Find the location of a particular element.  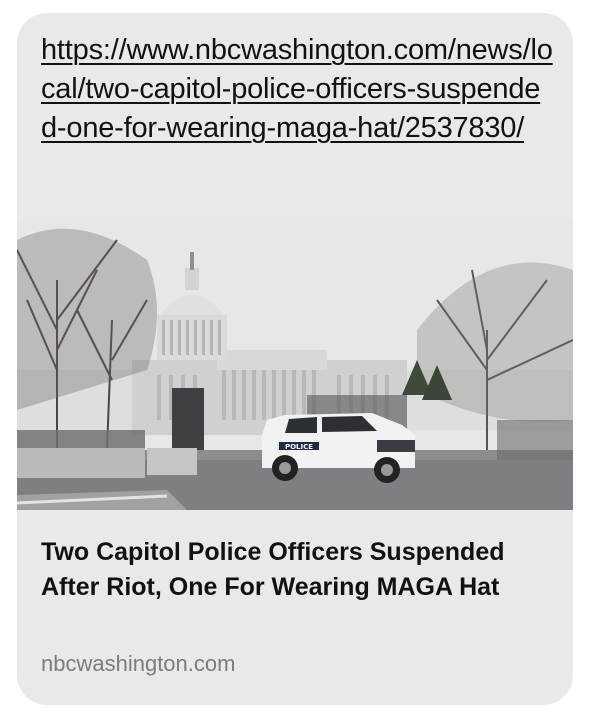

vehicle-marking: POLICE is located at coordinates (299, 447).